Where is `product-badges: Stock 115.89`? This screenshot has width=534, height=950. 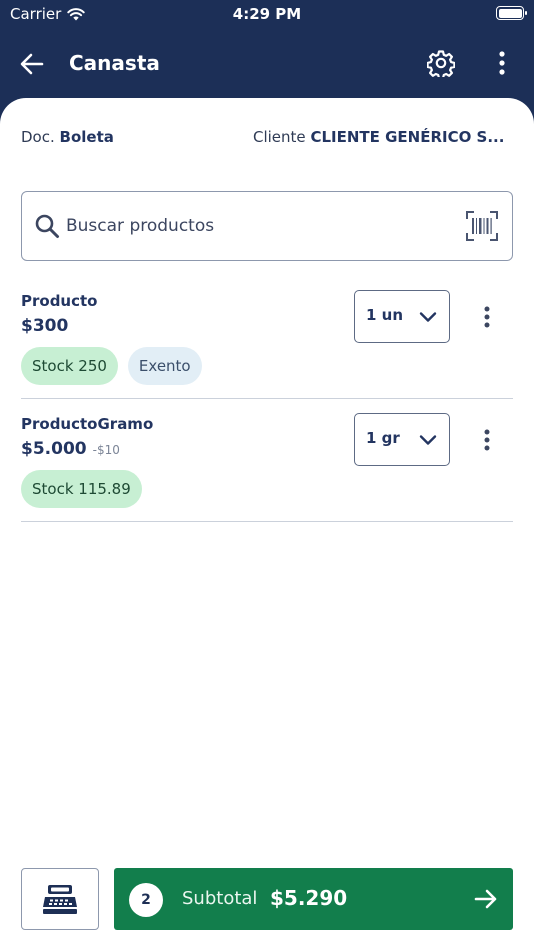
product-badges: Stock 115.89 is located at coordinates (81, 489).